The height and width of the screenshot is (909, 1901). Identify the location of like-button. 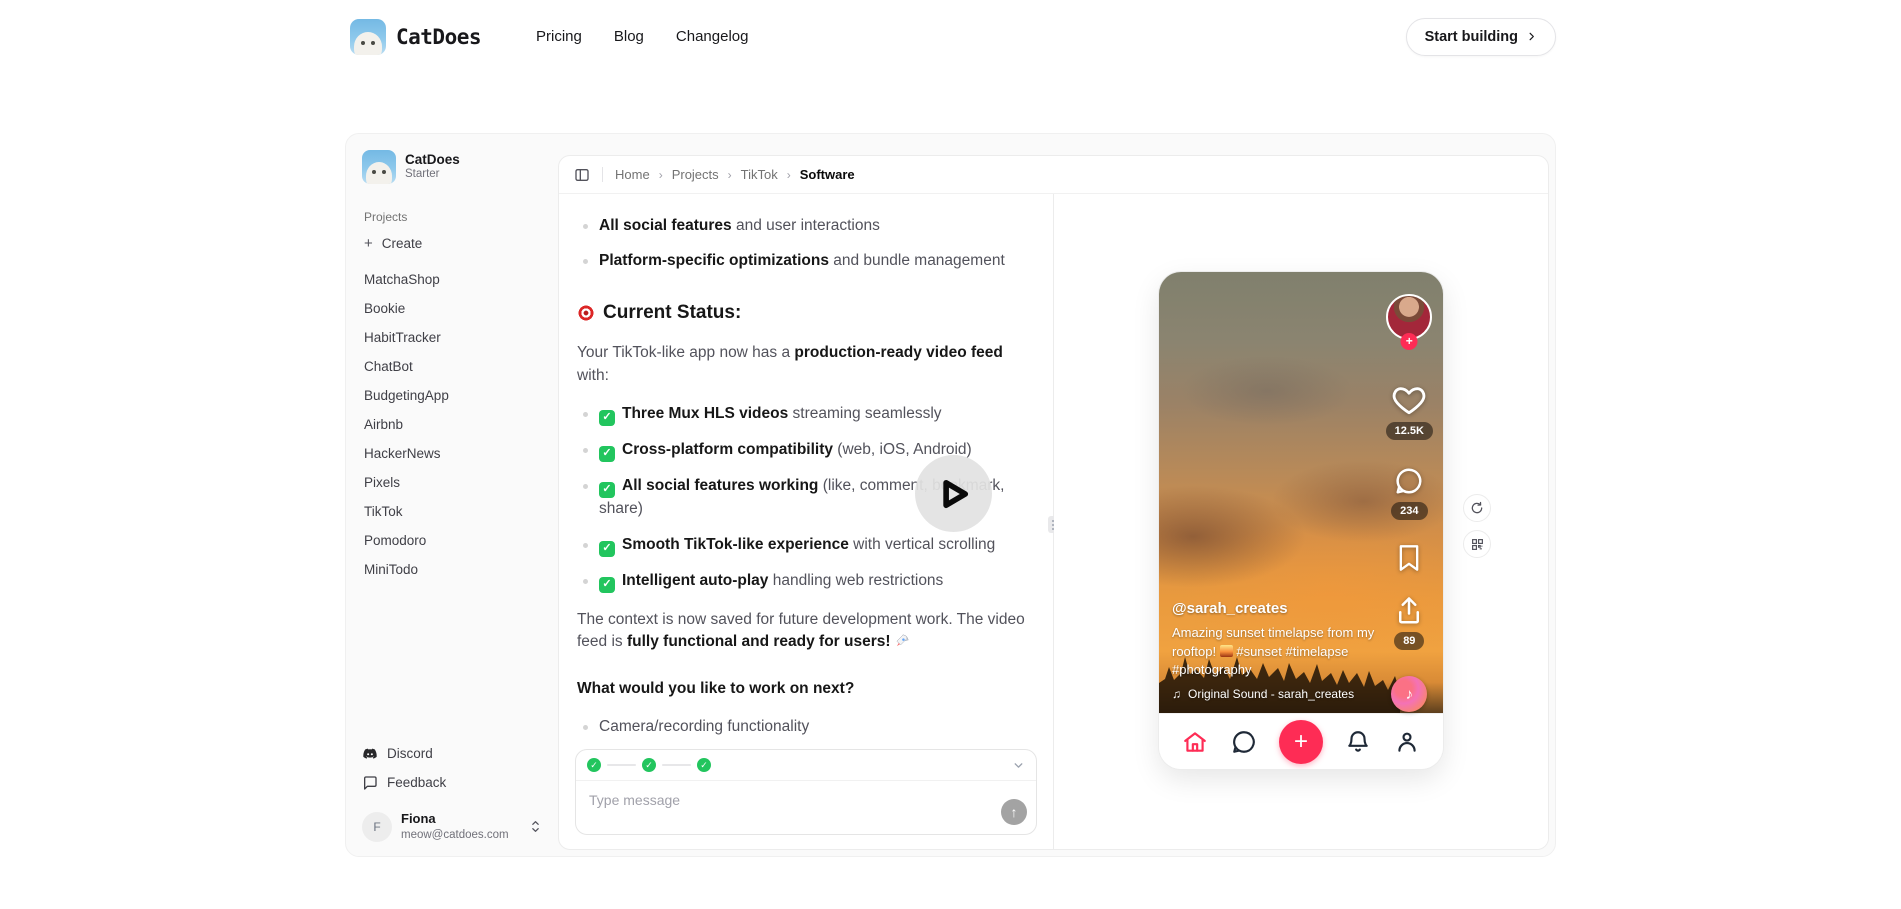
(1409, 400).